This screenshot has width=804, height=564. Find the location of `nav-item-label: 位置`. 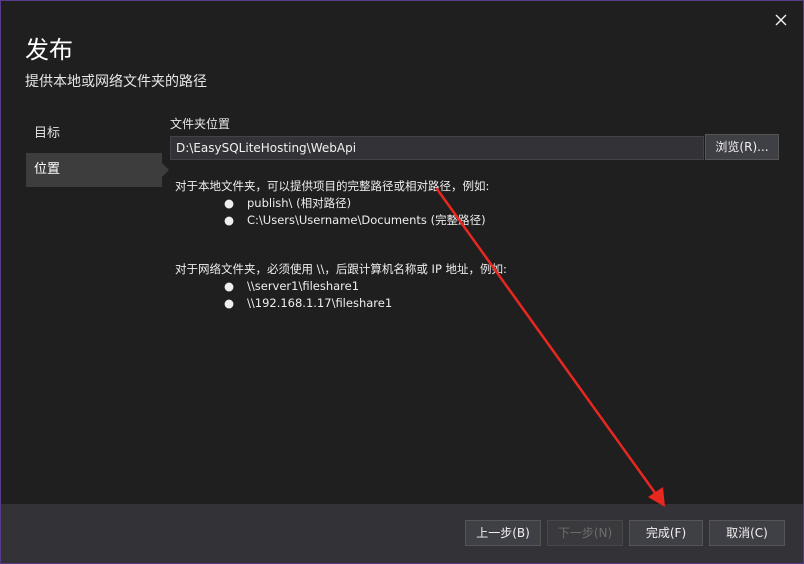

nav-item-label: 位置 is located at coordinates (47, 169).